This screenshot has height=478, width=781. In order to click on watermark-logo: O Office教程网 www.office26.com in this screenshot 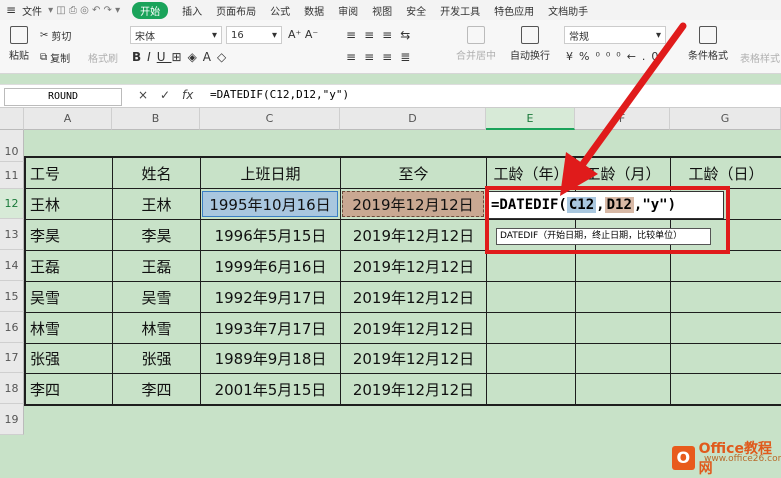, I will do `click(726, 458)`.